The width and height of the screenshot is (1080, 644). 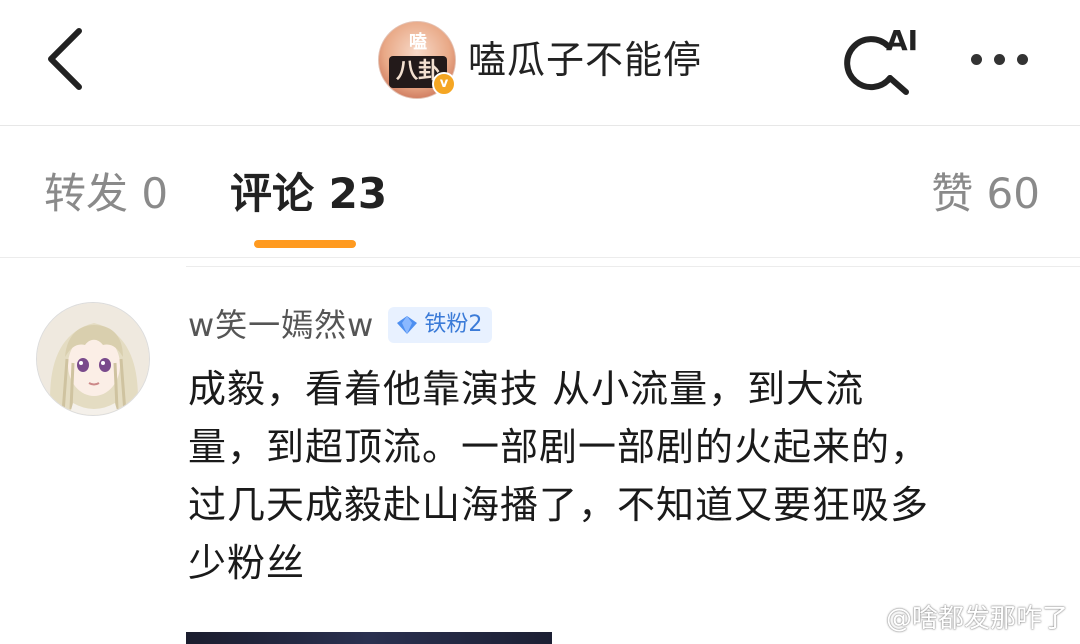 I want to click on ai-search-button: AI, so click(x=880, y=59).